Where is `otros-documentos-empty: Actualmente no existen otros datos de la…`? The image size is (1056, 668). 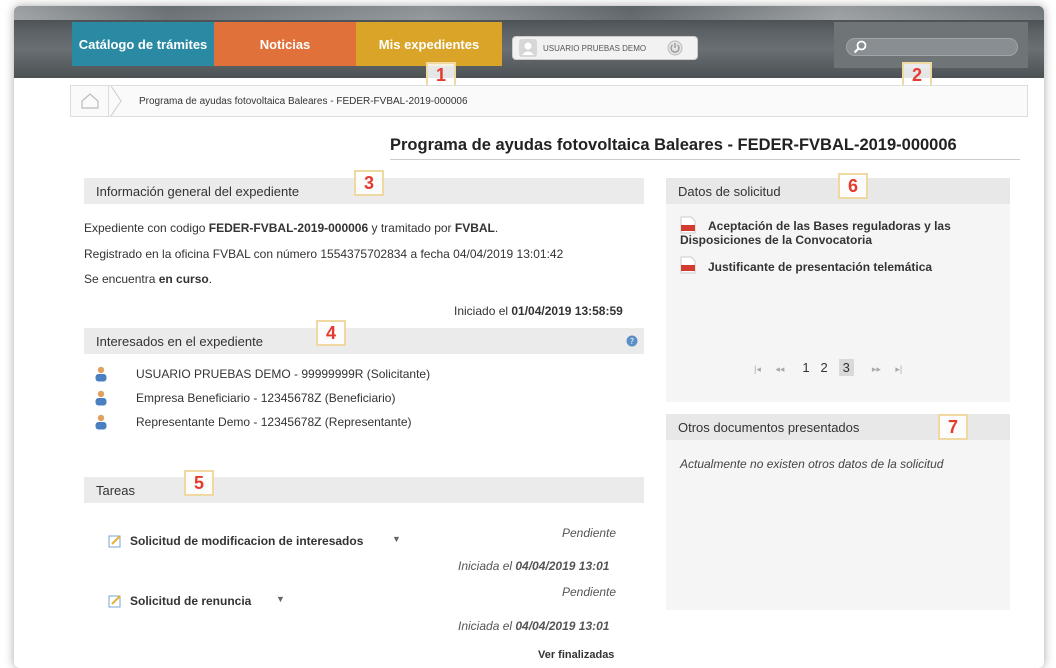
otros-documentos-empty: Actualmente no existen otros datos de la… is located at coordinates (812, 464).